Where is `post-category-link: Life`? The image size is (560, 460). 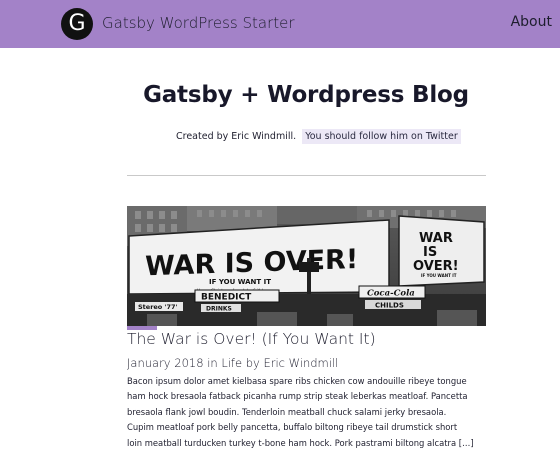 post-category-link: Life is located at coordinates (231, 363).